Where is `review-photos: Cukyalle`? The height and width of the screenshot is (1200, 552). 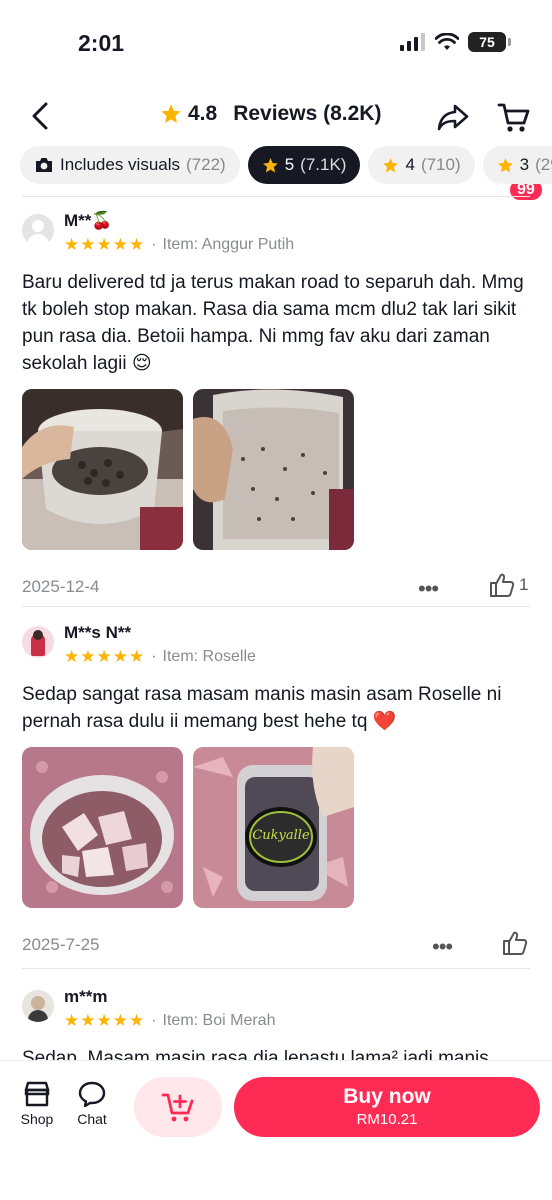
review-photos: Cukyalle is located at coordinates (277, 827).